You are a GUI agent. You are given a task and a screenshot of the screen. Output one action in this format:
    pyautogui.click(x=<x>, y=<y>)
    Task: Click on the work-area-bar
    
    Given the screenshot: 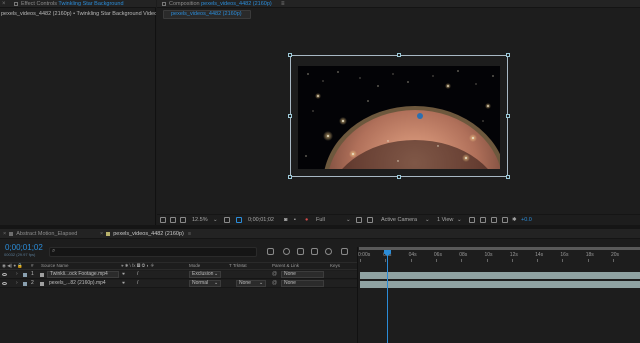 What is the action you would take?
    pyautogui.click(x=499, y=248)
    